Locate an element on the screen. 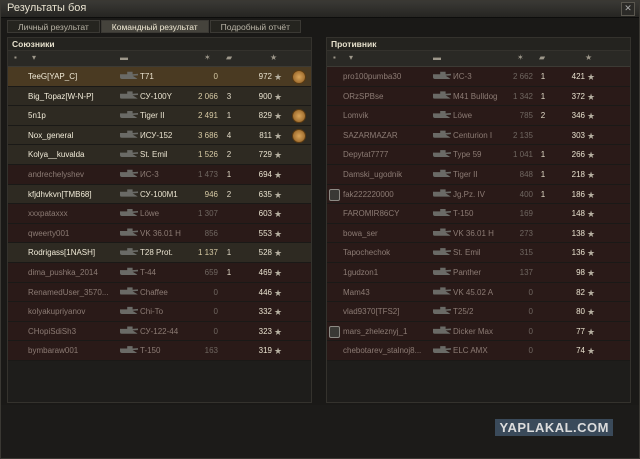 The image size is (640, 459). player-row: 5n1p Tiger II 2 491 1 829 ★ is located at coordinates (159, 116).